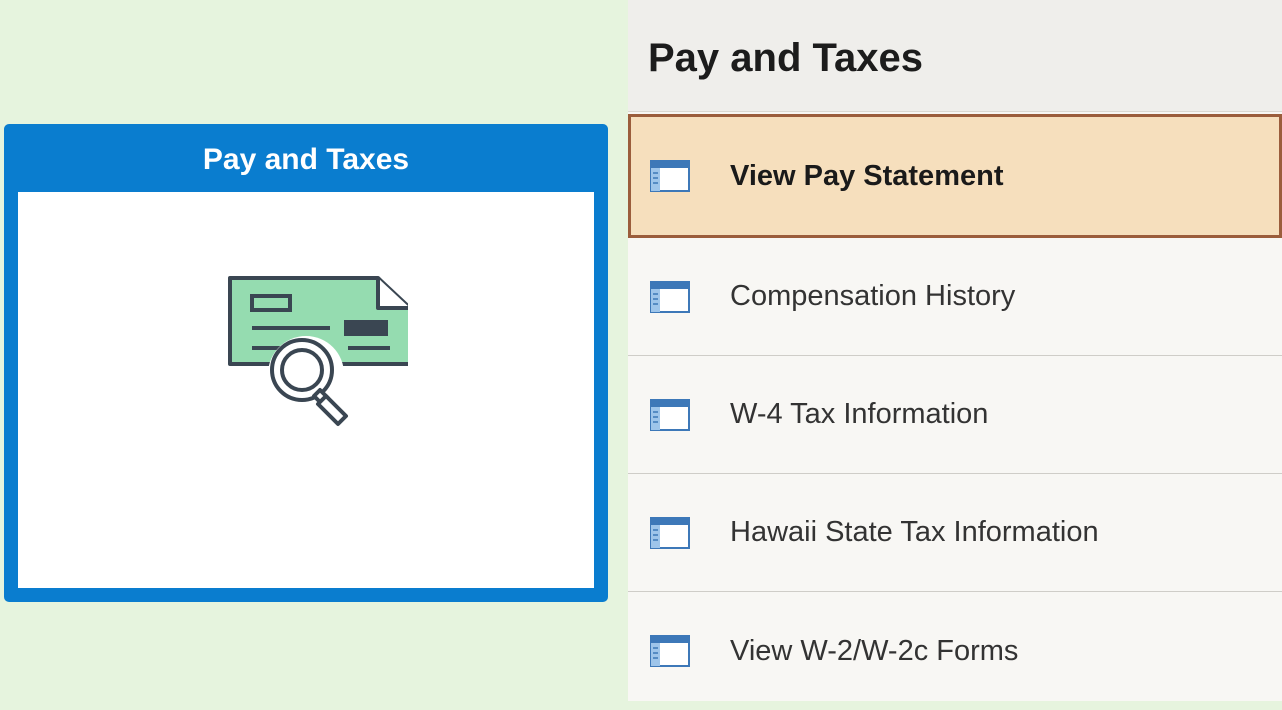 This screenshot has height=710, width=1282. Describe the element at coordinates (306, 159) in the screenshot. I see `tile-title: Pay and Taxes` at that location.